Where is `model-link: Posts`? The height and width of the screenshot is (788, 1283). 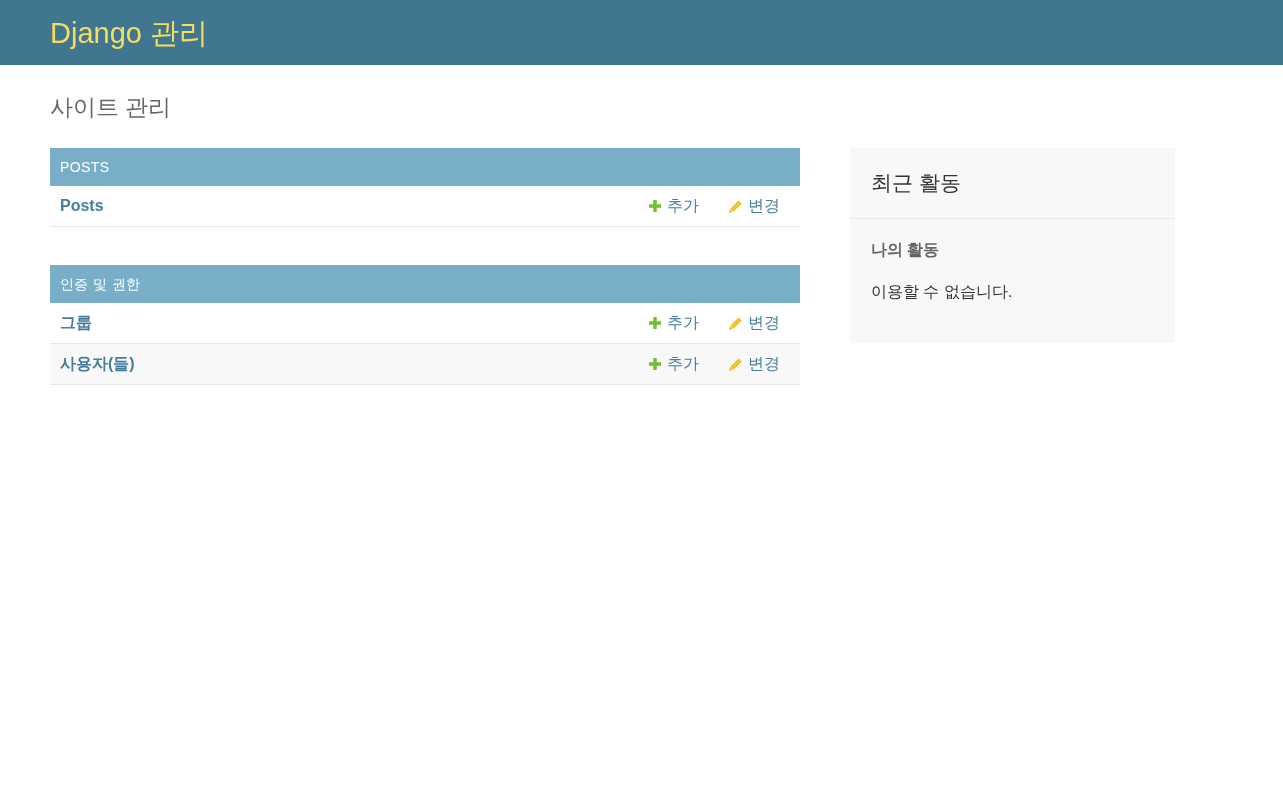 model-link: Posts is located at coordinates (82, 206).